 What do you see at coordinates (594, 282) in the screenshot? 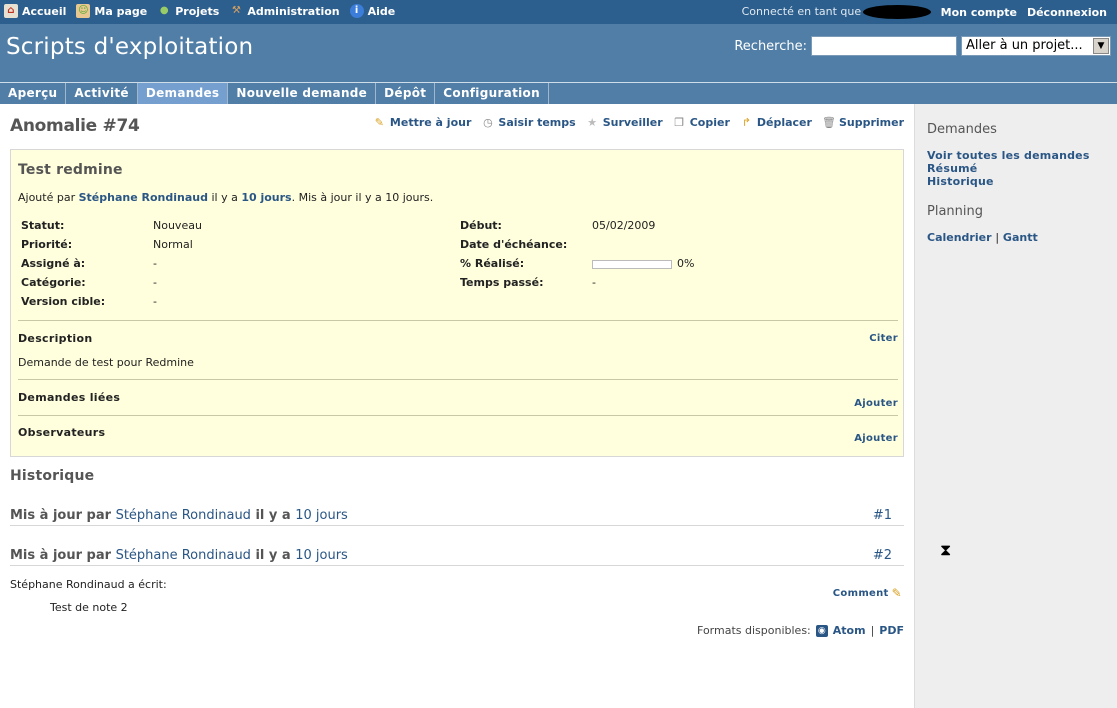
I see `attr-value: -` at bounding box center [594, 282].